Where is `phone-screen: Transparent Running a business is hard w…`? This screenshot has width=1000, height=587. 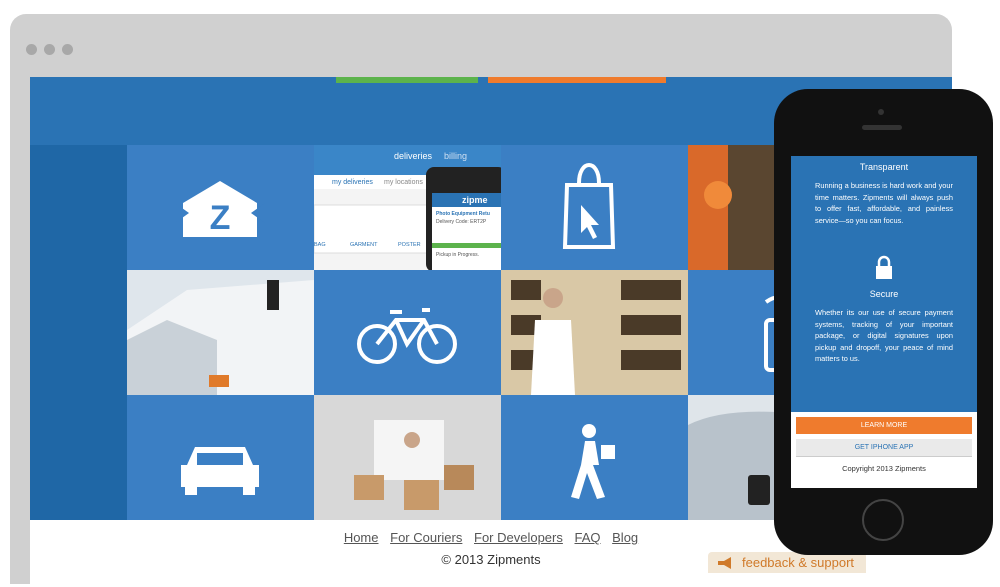 phone-screen: Transparent Running a business is hard w… is located at coordinates (884, 322).